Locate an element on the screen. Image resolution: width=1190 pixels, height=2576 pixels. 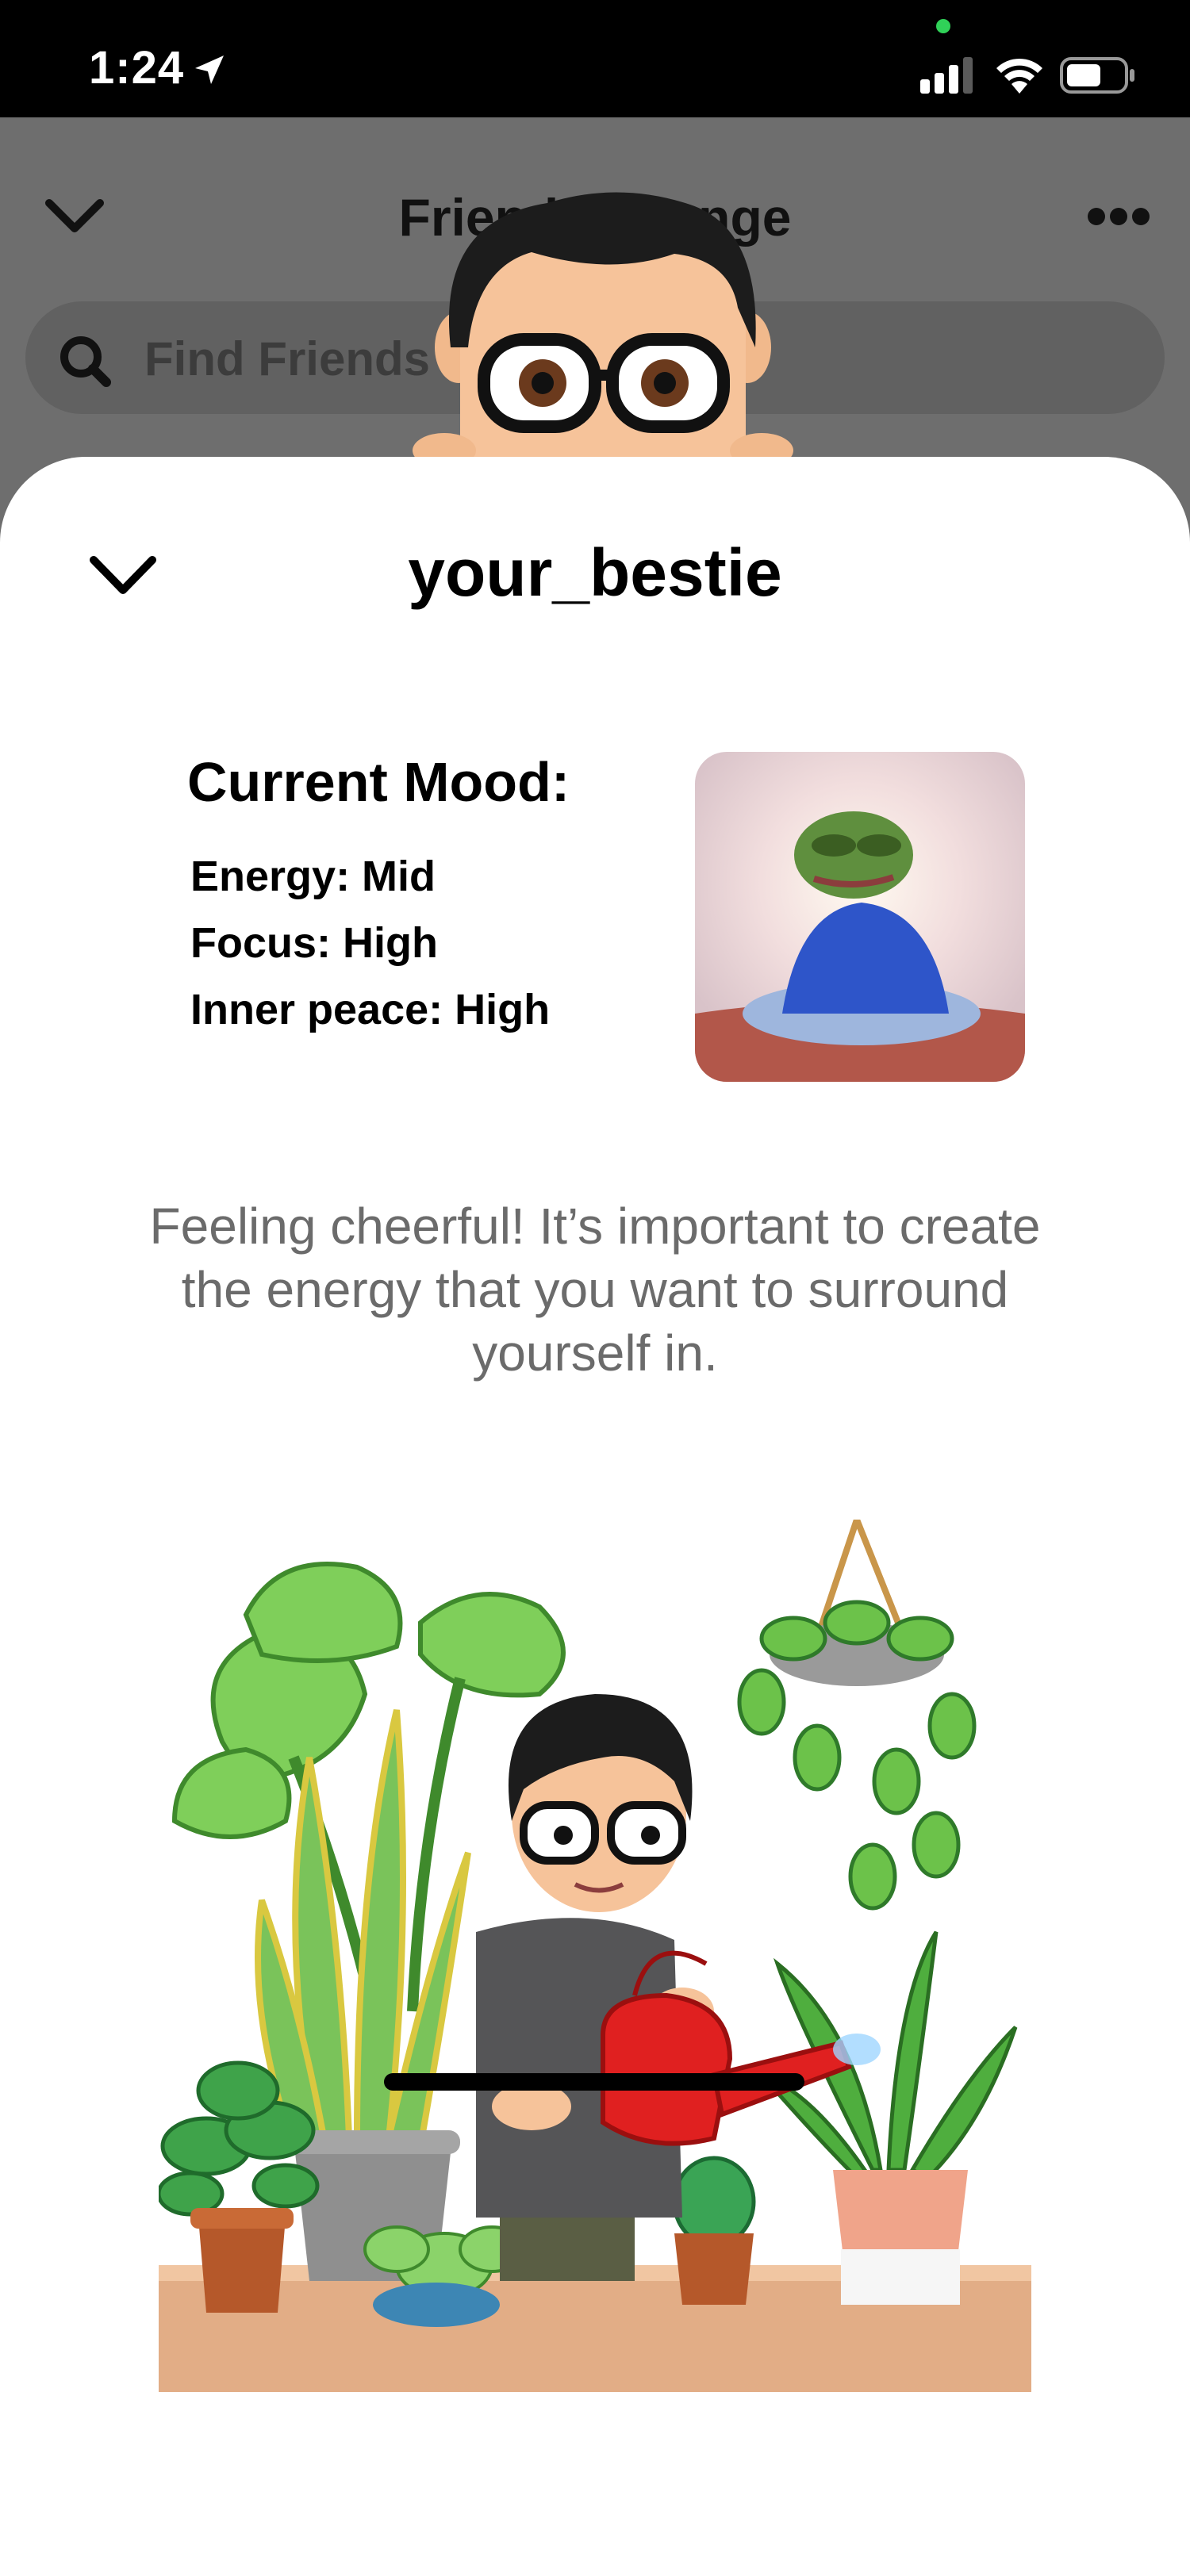
location-arrow-icon is located at coordinates (209, 70).